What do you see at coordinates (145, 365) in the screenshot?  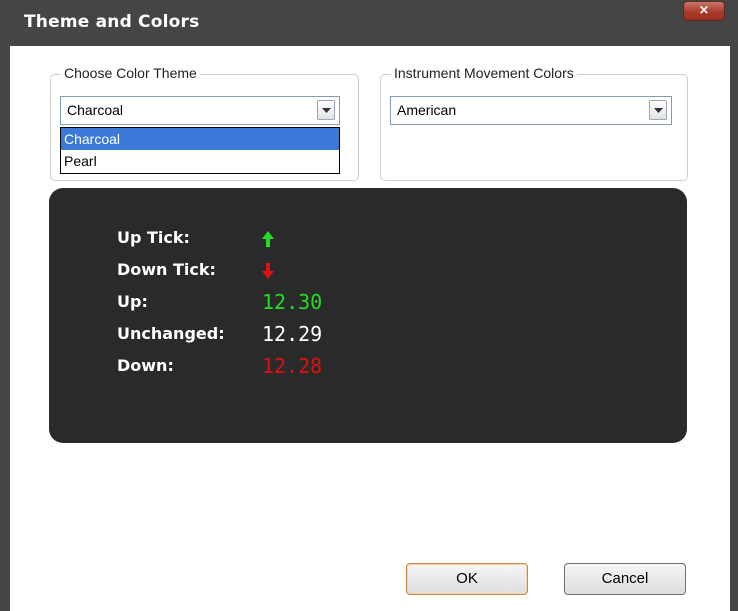 I see `down-label: Down:` at bounding box center [145, 365].